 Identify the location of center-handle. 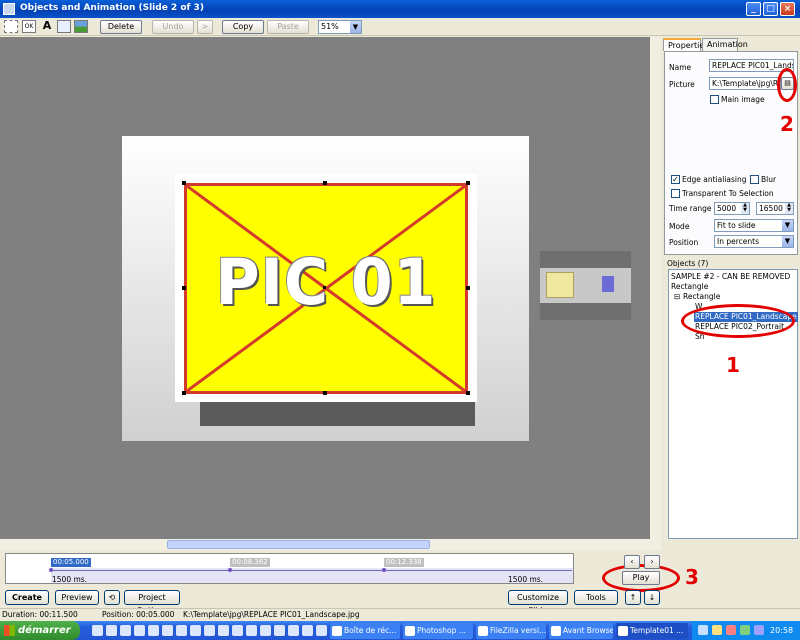
(324, 287).